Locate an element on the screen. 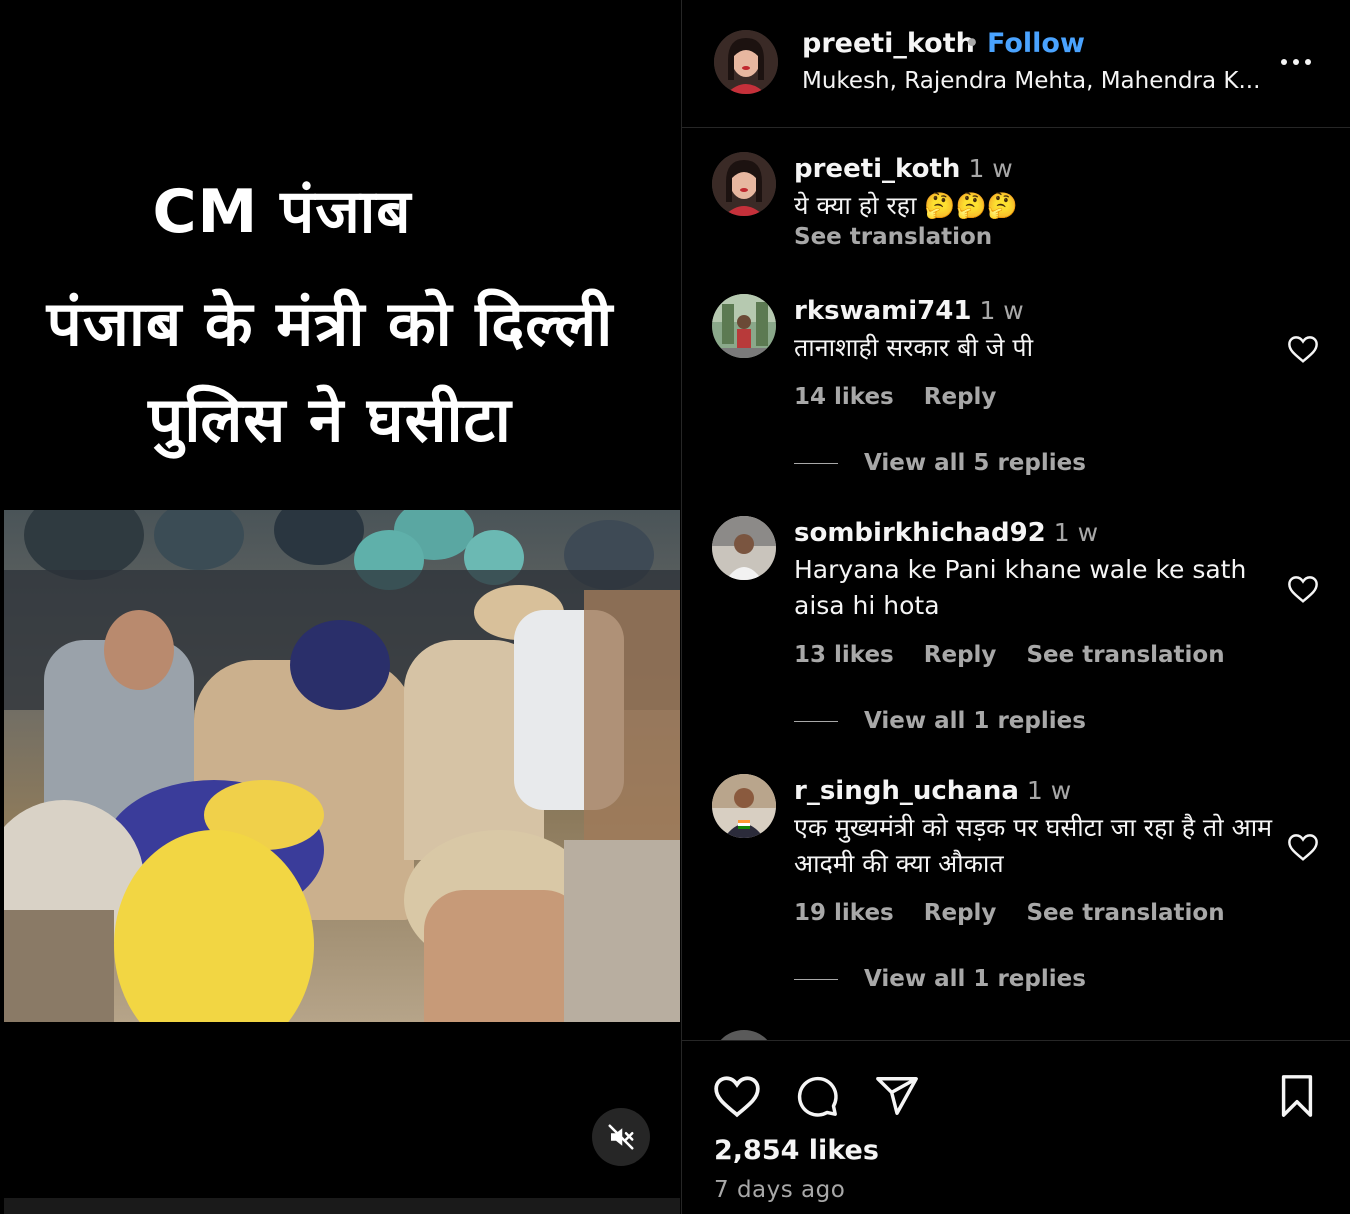 The height and width of the screenshot is (1214, 1350). media-caption-line-3: पुलिस ने घसीटा is located at coordinates (330, 419).